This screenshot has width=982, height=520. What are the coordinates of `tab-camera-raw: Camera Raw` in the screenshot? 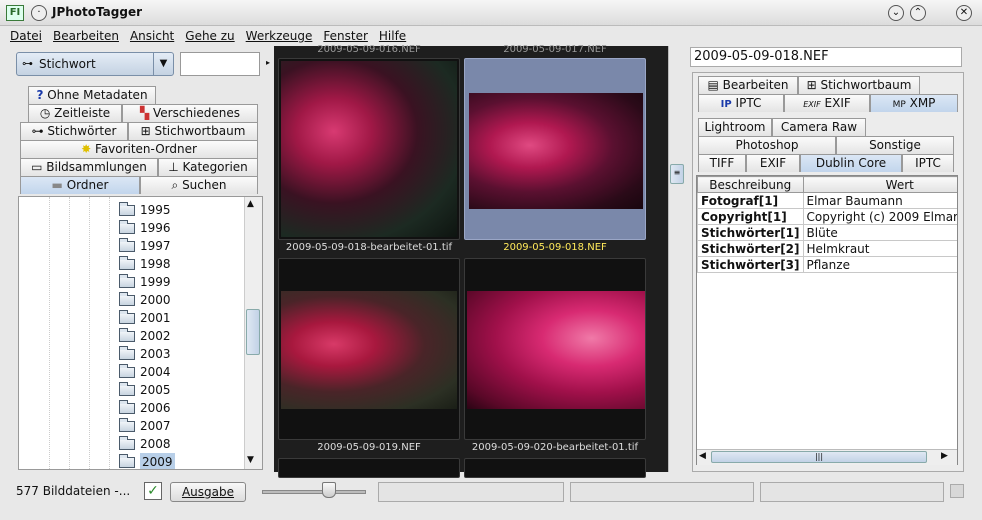 It's located at (819, 127).